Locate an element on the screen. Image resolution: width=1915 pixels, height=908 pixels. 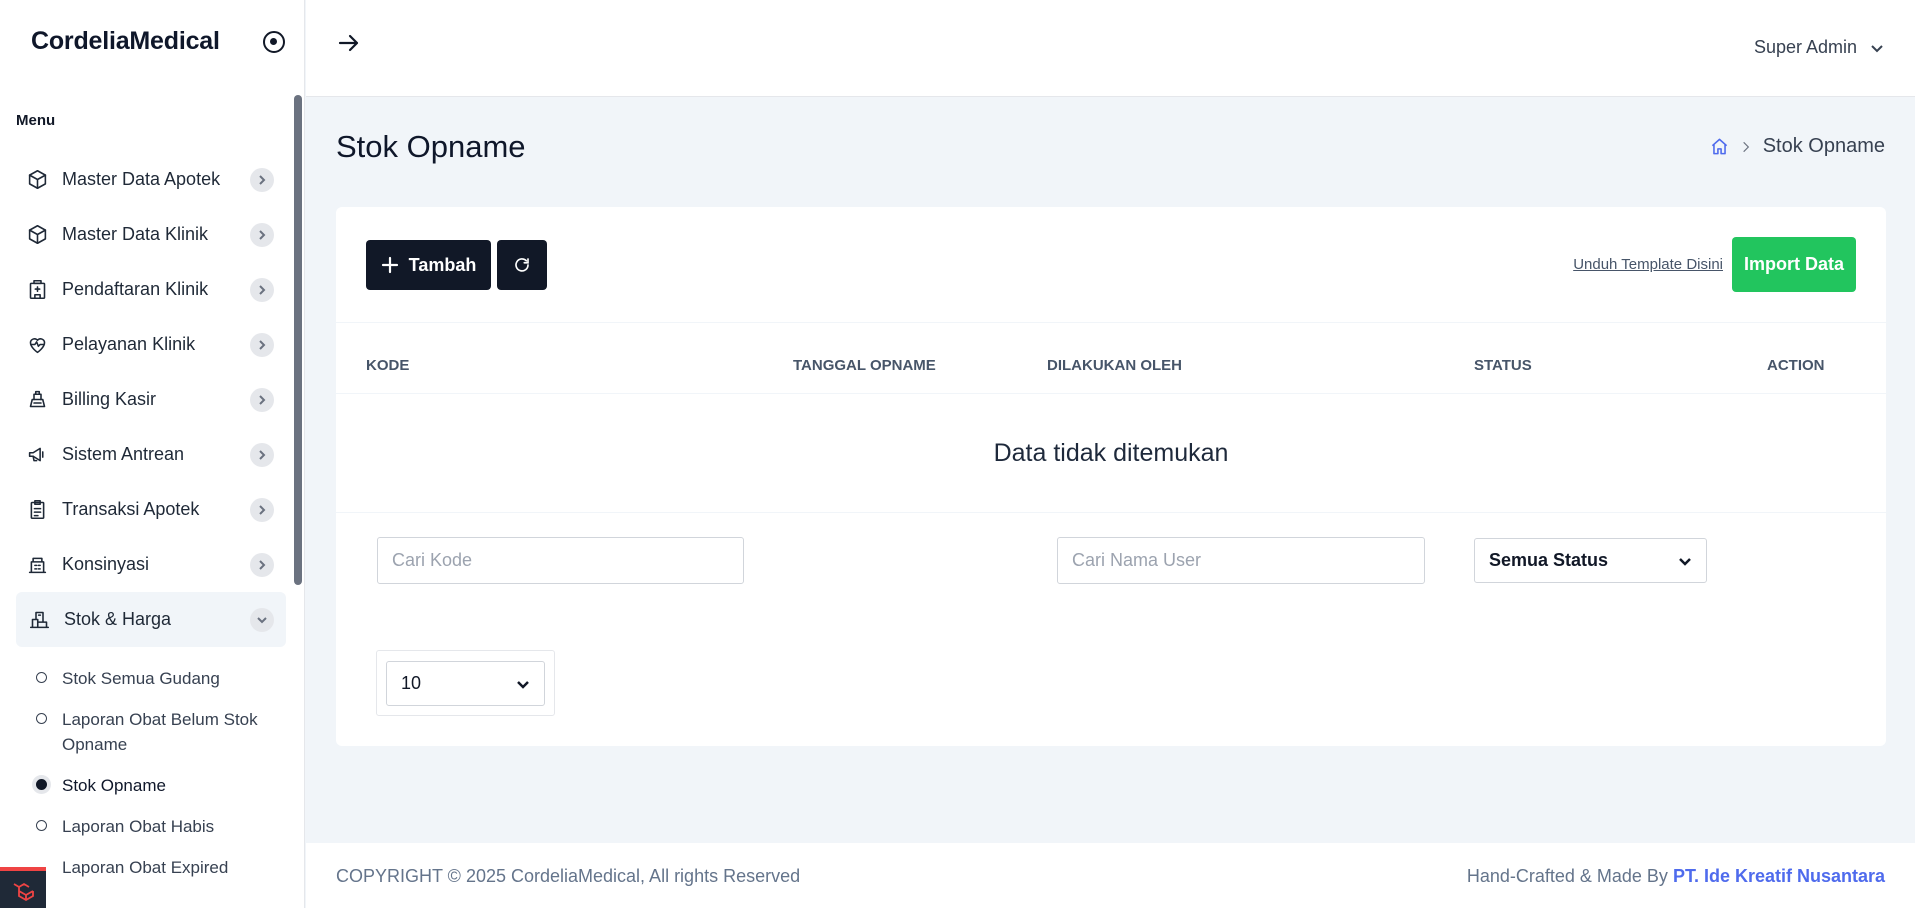
refresh-button is located at coordinates (522, 265).